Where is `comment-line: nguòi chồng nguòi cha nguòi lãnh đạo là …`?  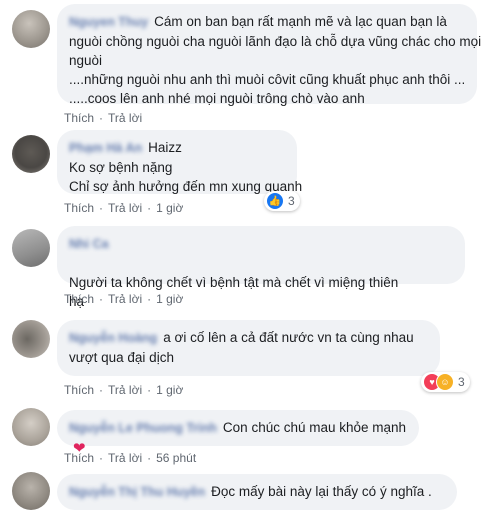 comment-line: nguòi chồng nguòi cha nguòi lãnh đạo là … is located at coordinates (275, 41).